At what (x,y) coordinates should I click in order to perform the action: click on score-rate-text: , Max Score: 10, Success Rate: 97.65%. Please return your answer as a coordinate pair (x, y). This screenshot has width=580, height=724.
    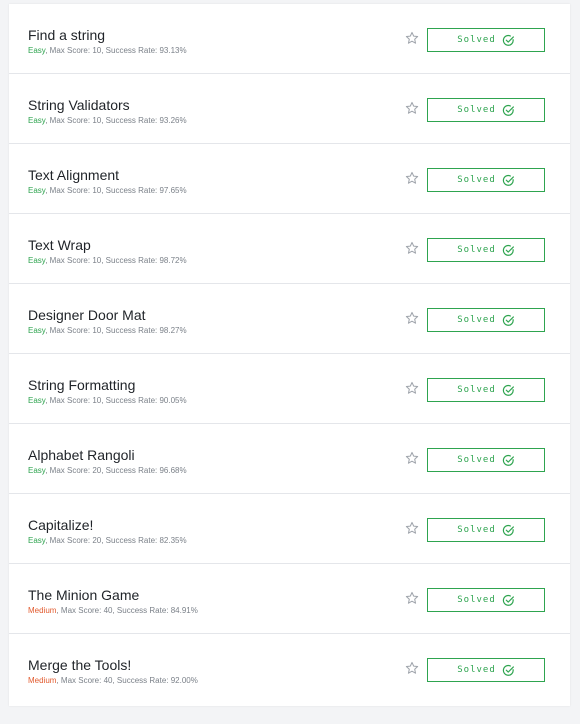
    Looking at the image, I should click on (116, 190).